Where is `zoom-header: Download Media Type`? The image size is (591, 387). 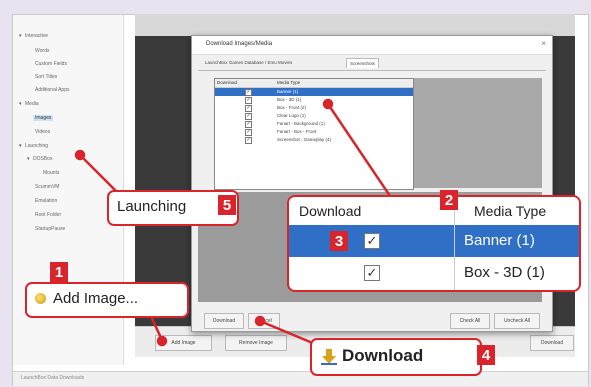
zoom-header: Download Media Type is located at coordinates (434, 211).